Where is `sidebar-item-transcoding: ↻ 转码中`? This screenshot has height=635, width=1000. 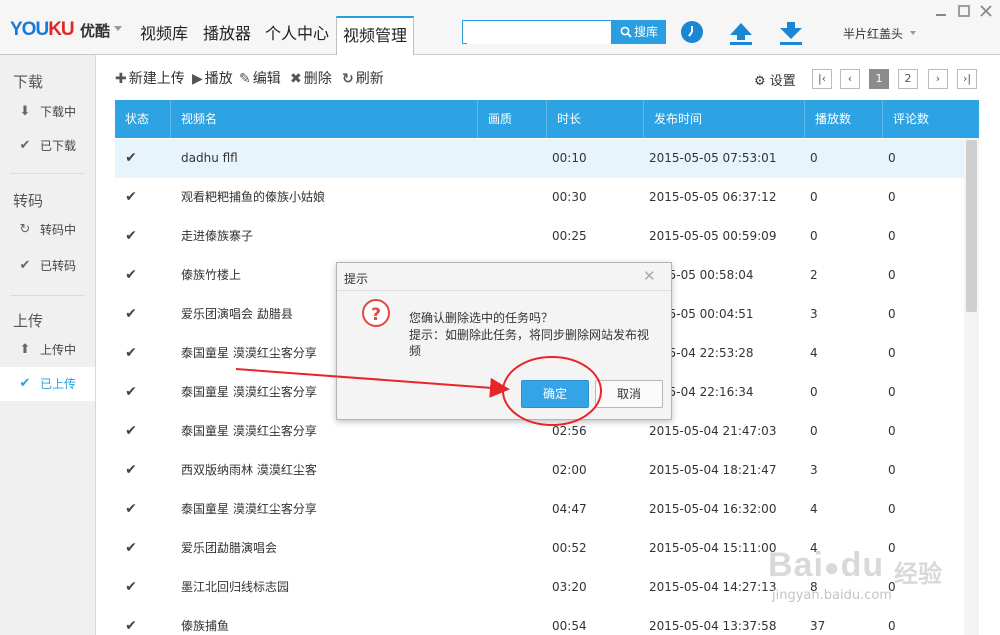 sidebar-item-transcoding: ↻ 转码中 is located at coordinates (47, 230).